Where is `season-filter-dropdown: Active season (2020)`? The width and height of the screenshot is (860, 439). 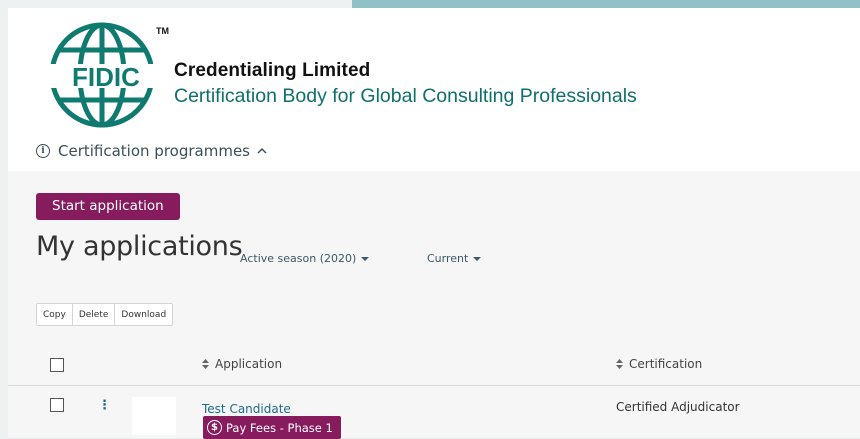 season-filter-dropdown: Active season (2020) is located at coordinates (305, 258).